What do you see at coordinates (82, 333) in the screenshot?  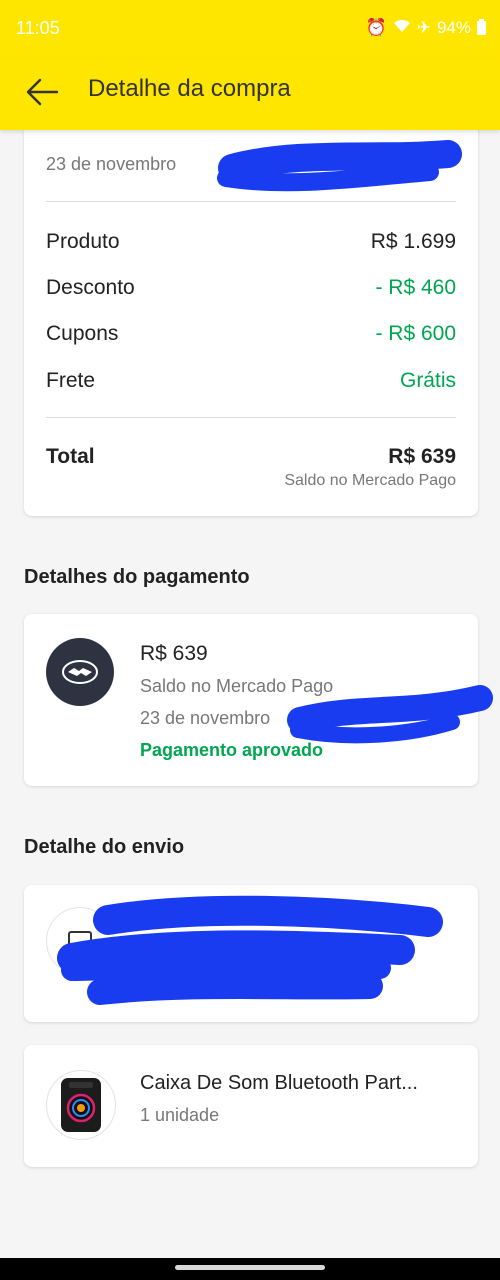 I see `summary-label: Cupons` at bounding box center [82, 333].